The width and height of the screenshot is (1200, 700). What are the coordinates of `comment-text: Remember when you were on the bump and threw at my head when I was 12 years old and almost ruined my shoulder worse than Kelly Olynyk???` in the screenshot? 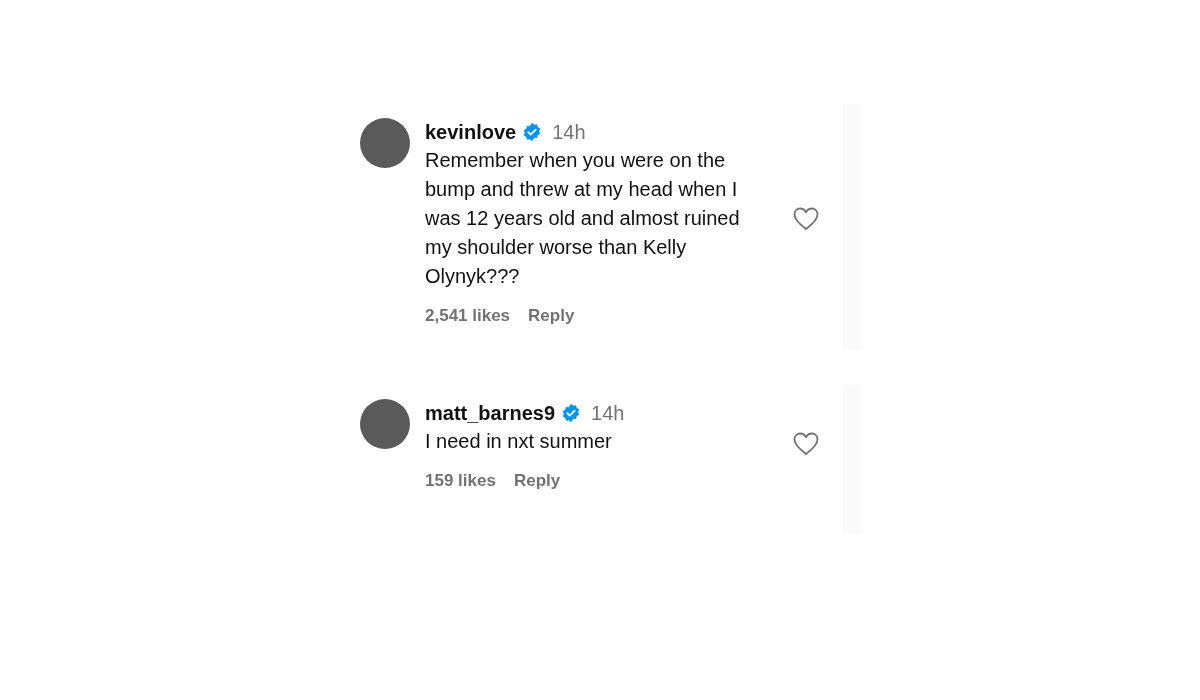 It's located at (583, 218).